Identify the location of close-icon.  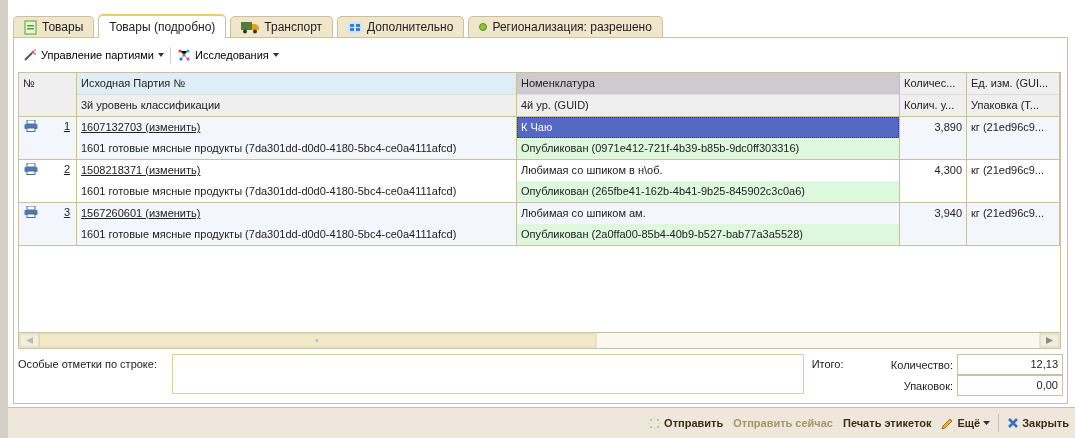
(1013, 423).